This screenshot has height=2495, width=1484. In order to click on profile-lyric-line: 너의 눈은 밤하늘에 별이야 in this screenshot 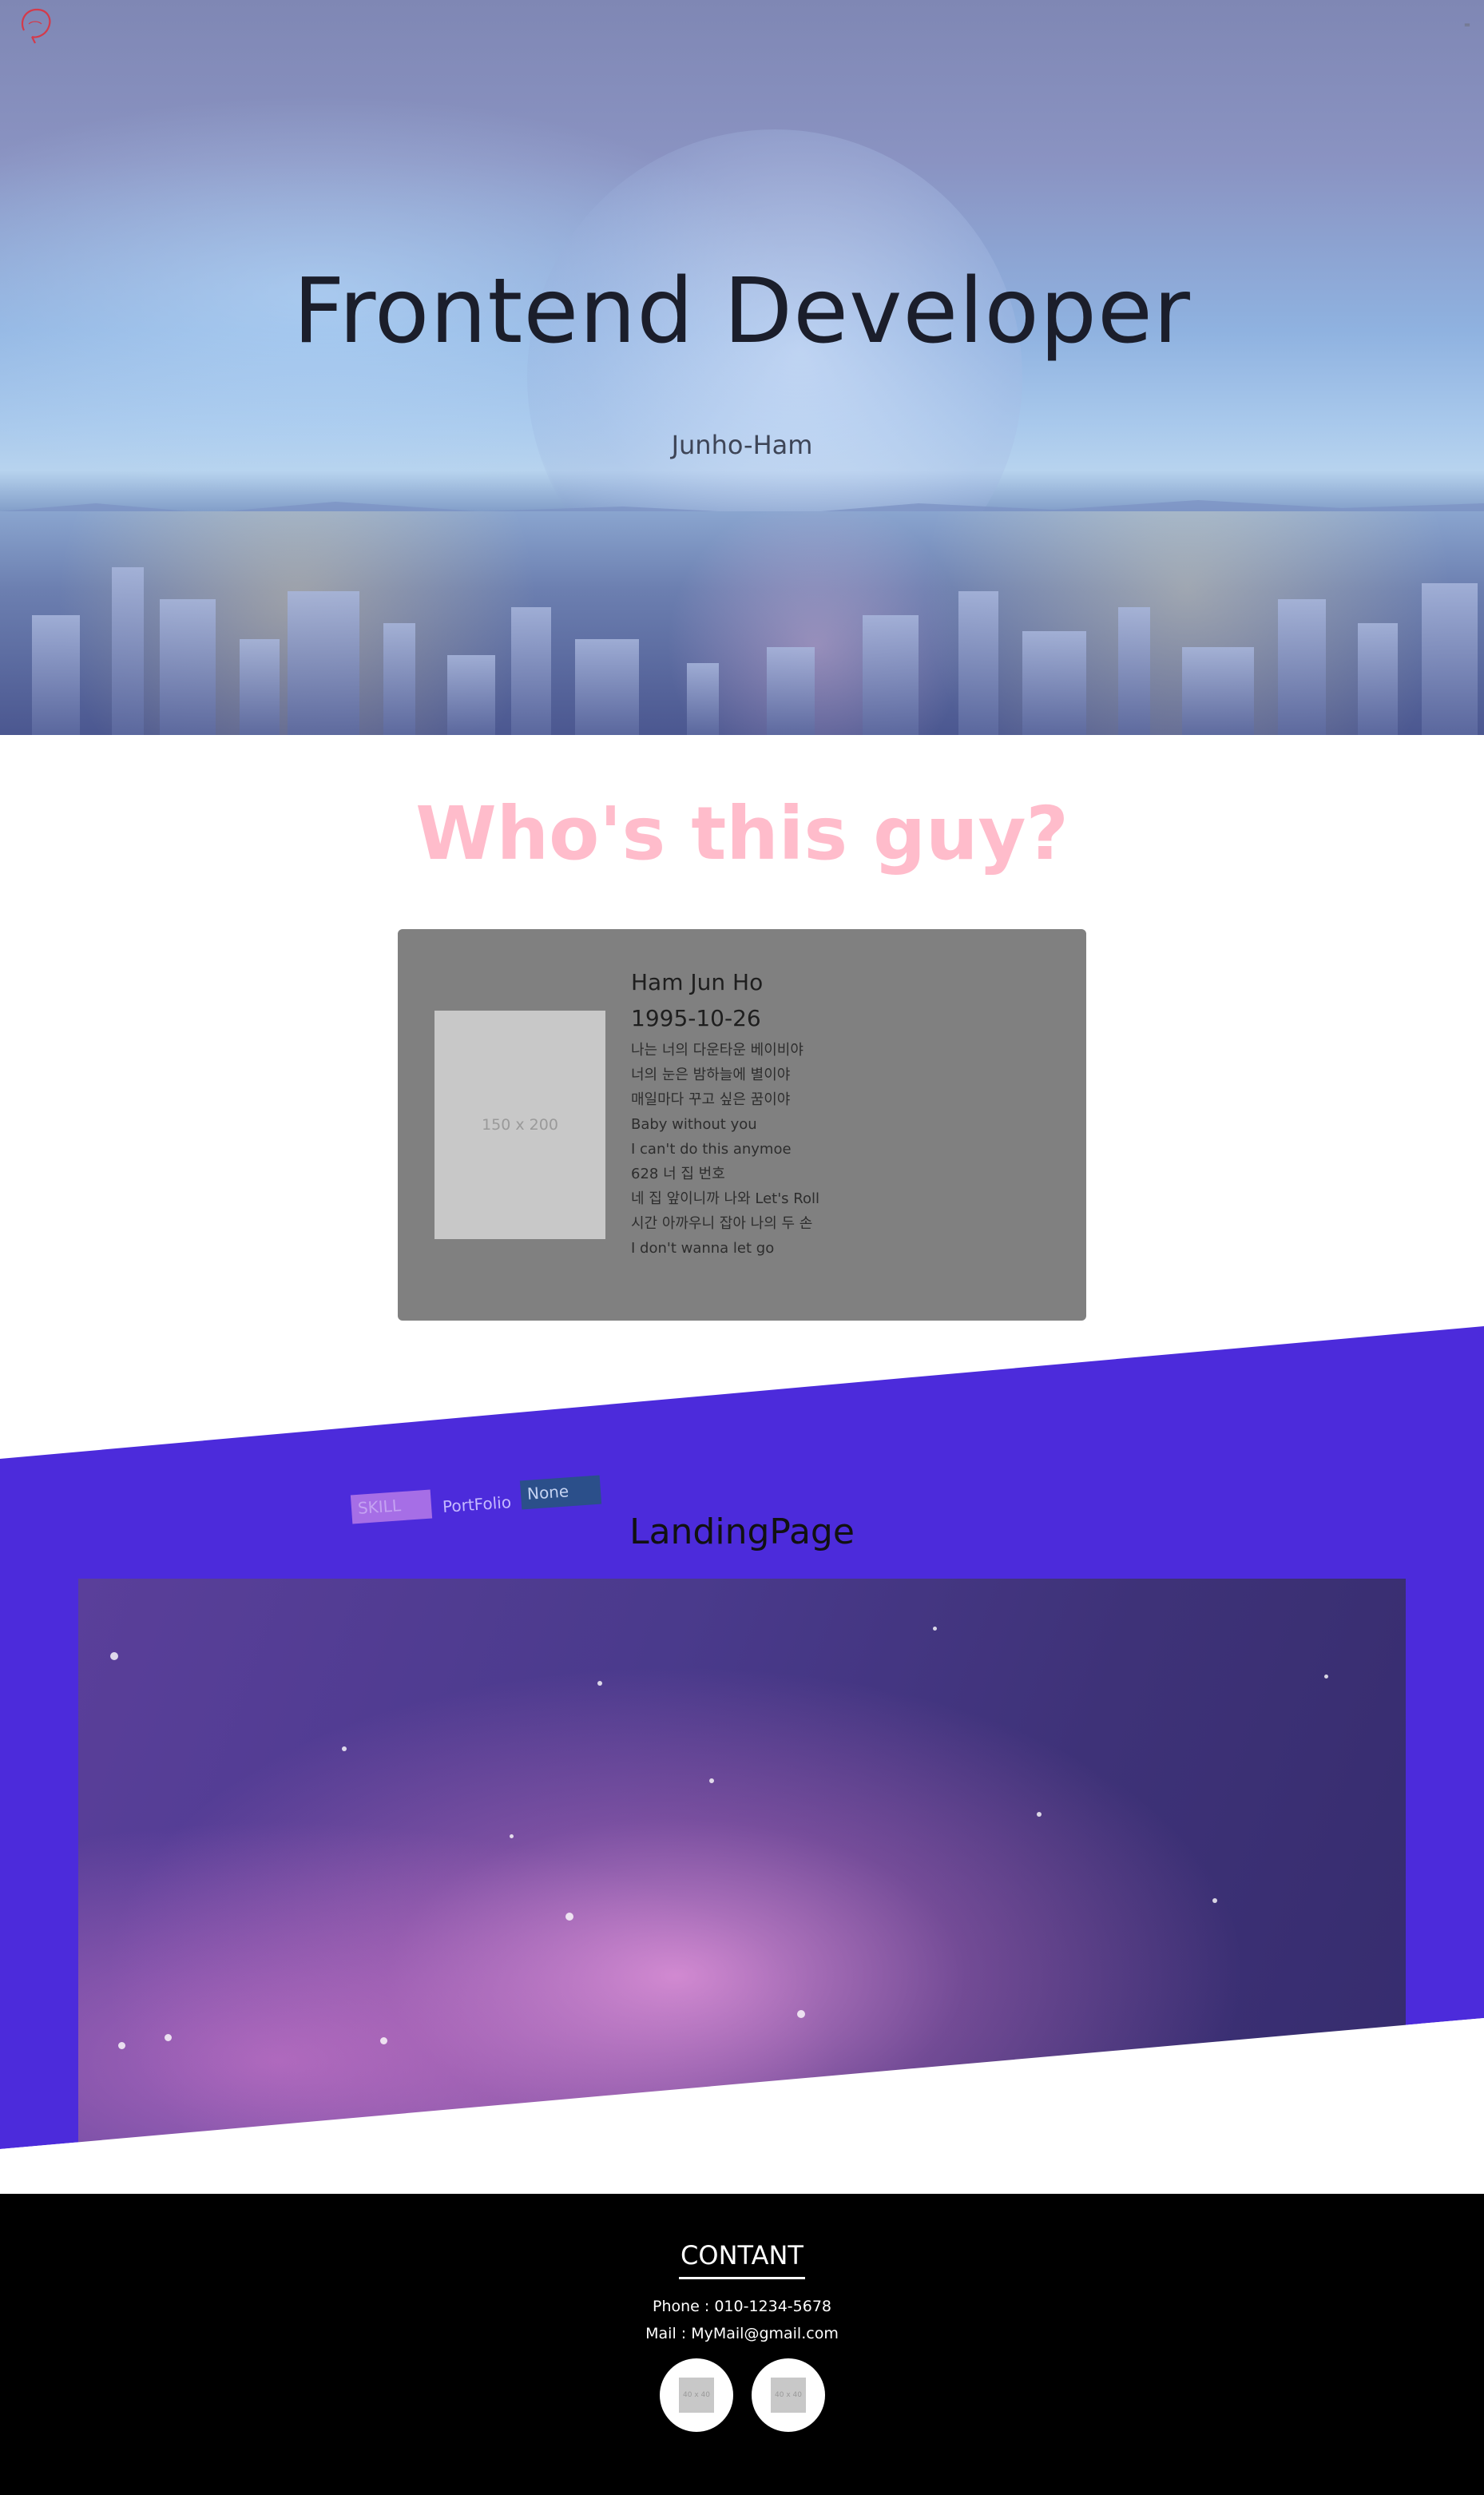, I will do `click(711, 1075)`.